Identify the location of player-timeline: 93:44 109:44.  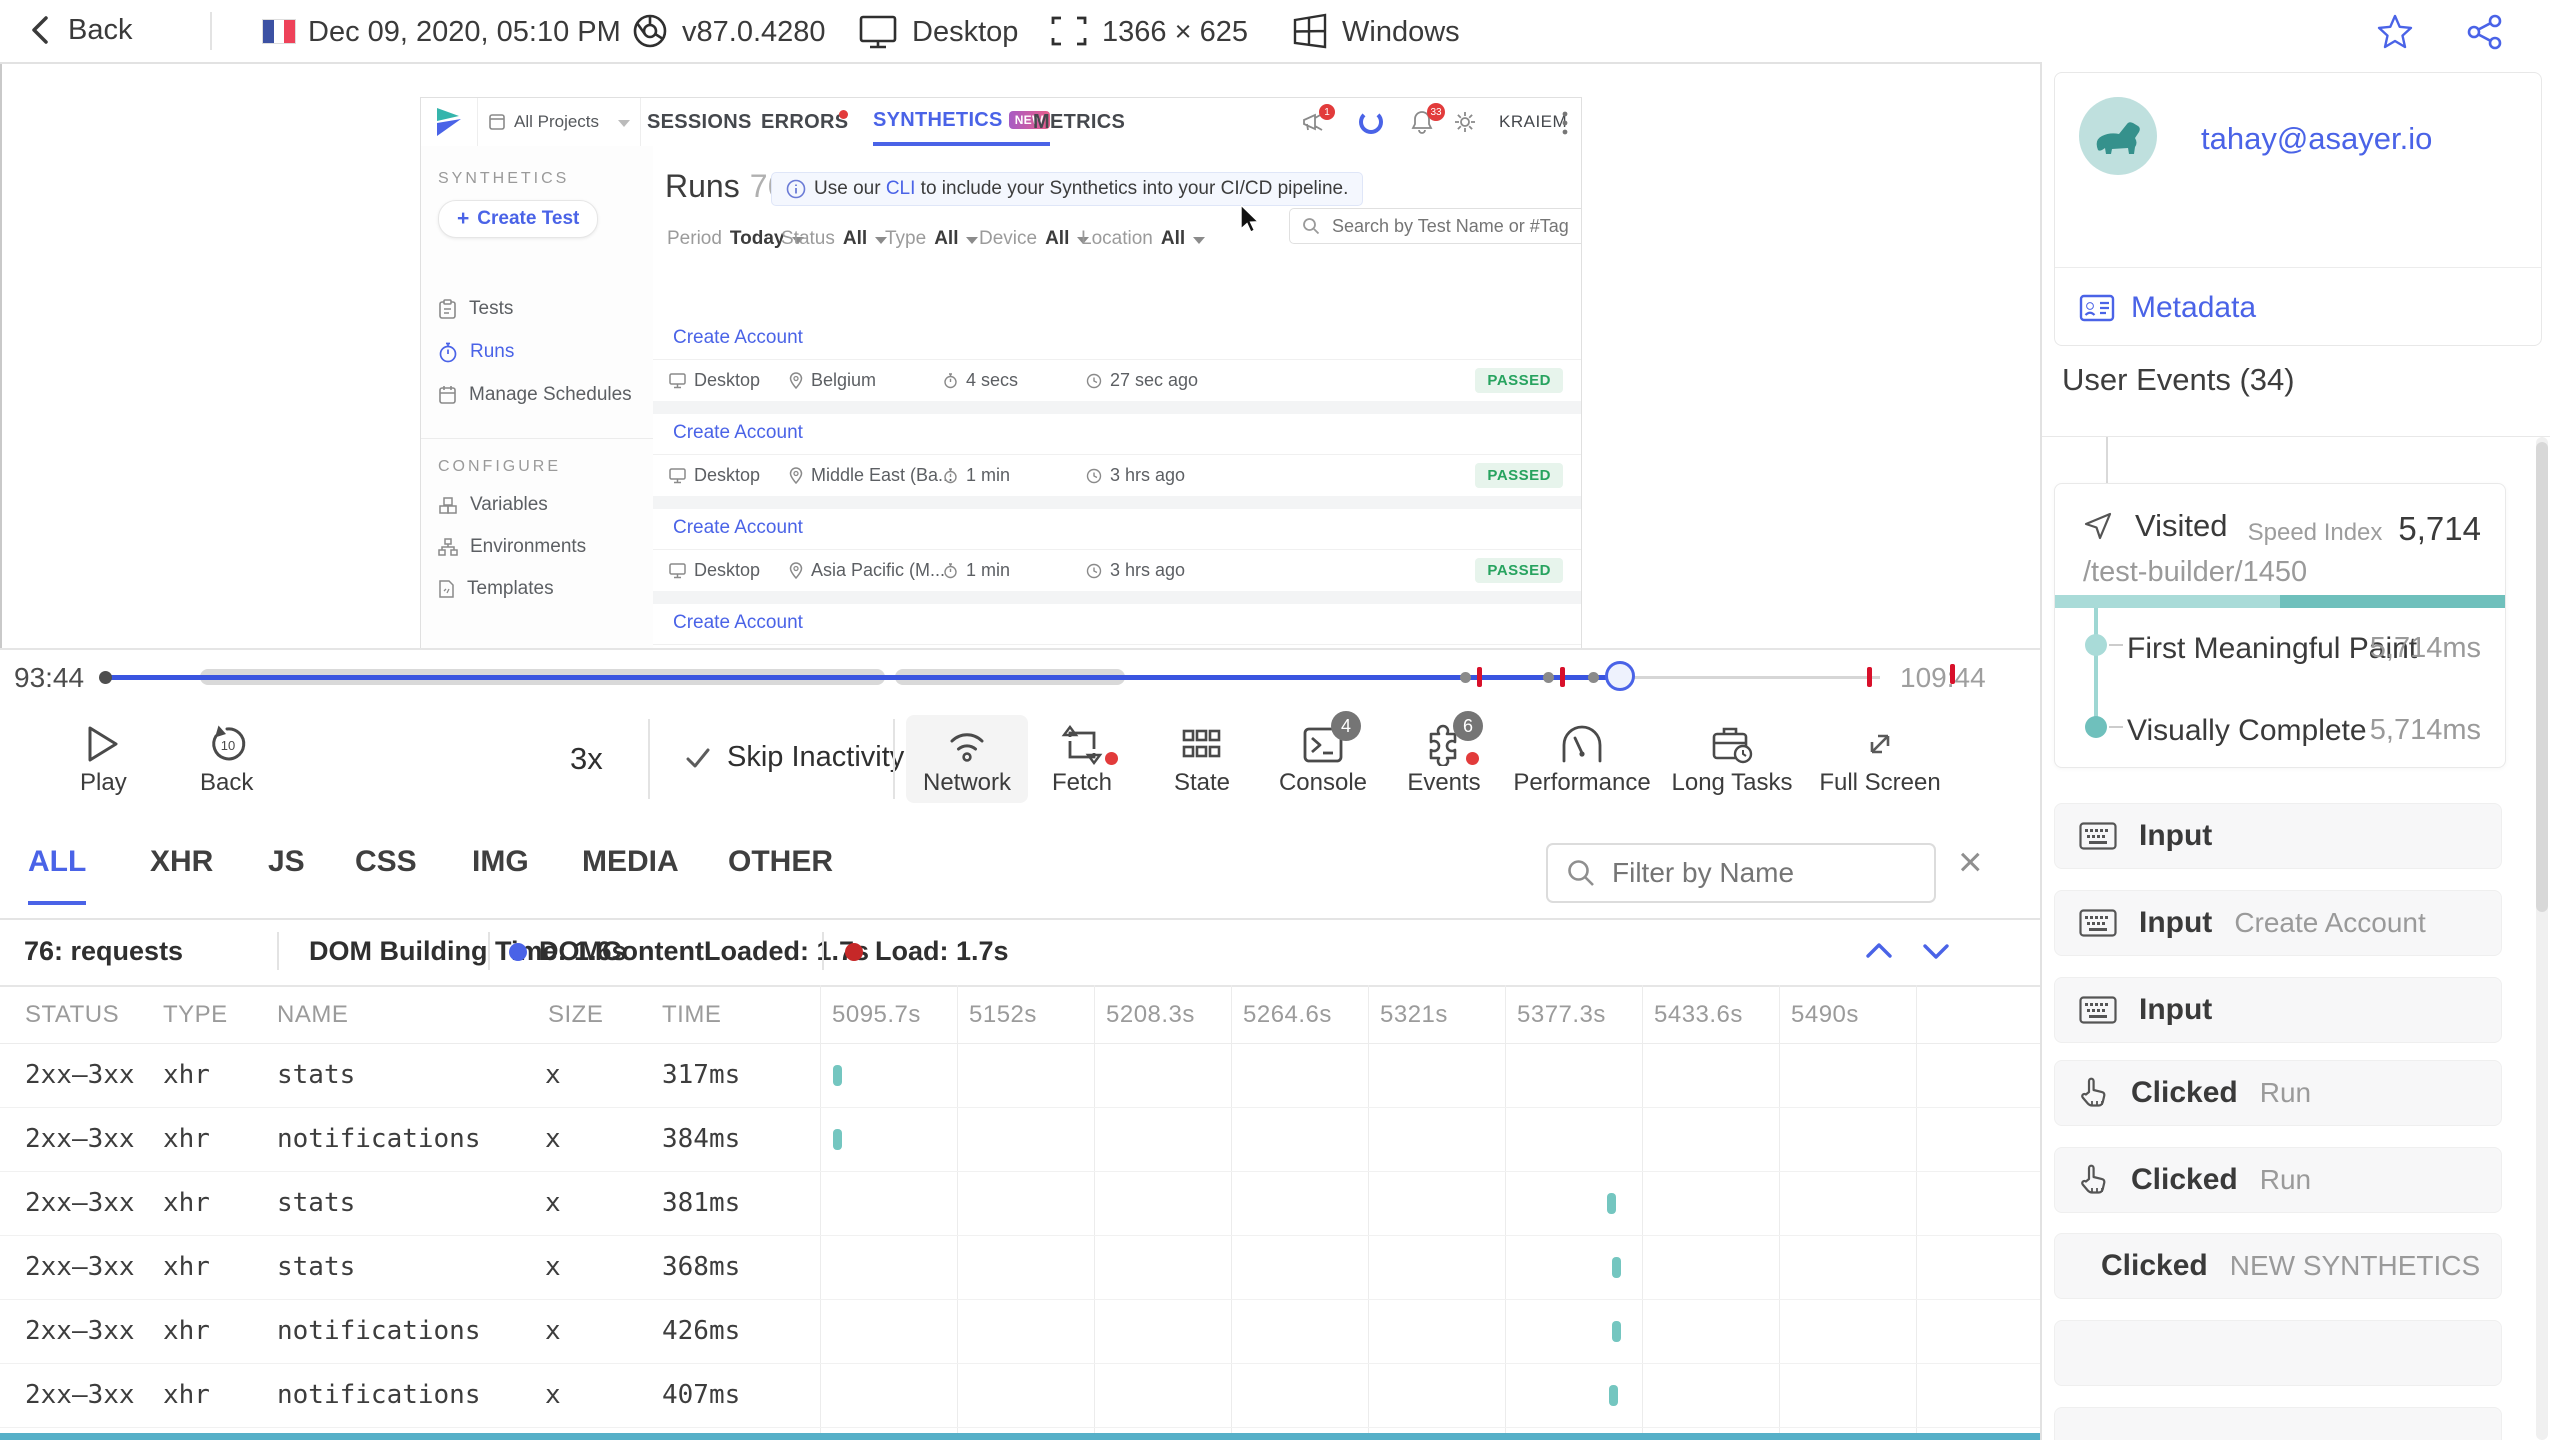
(1020, 676).